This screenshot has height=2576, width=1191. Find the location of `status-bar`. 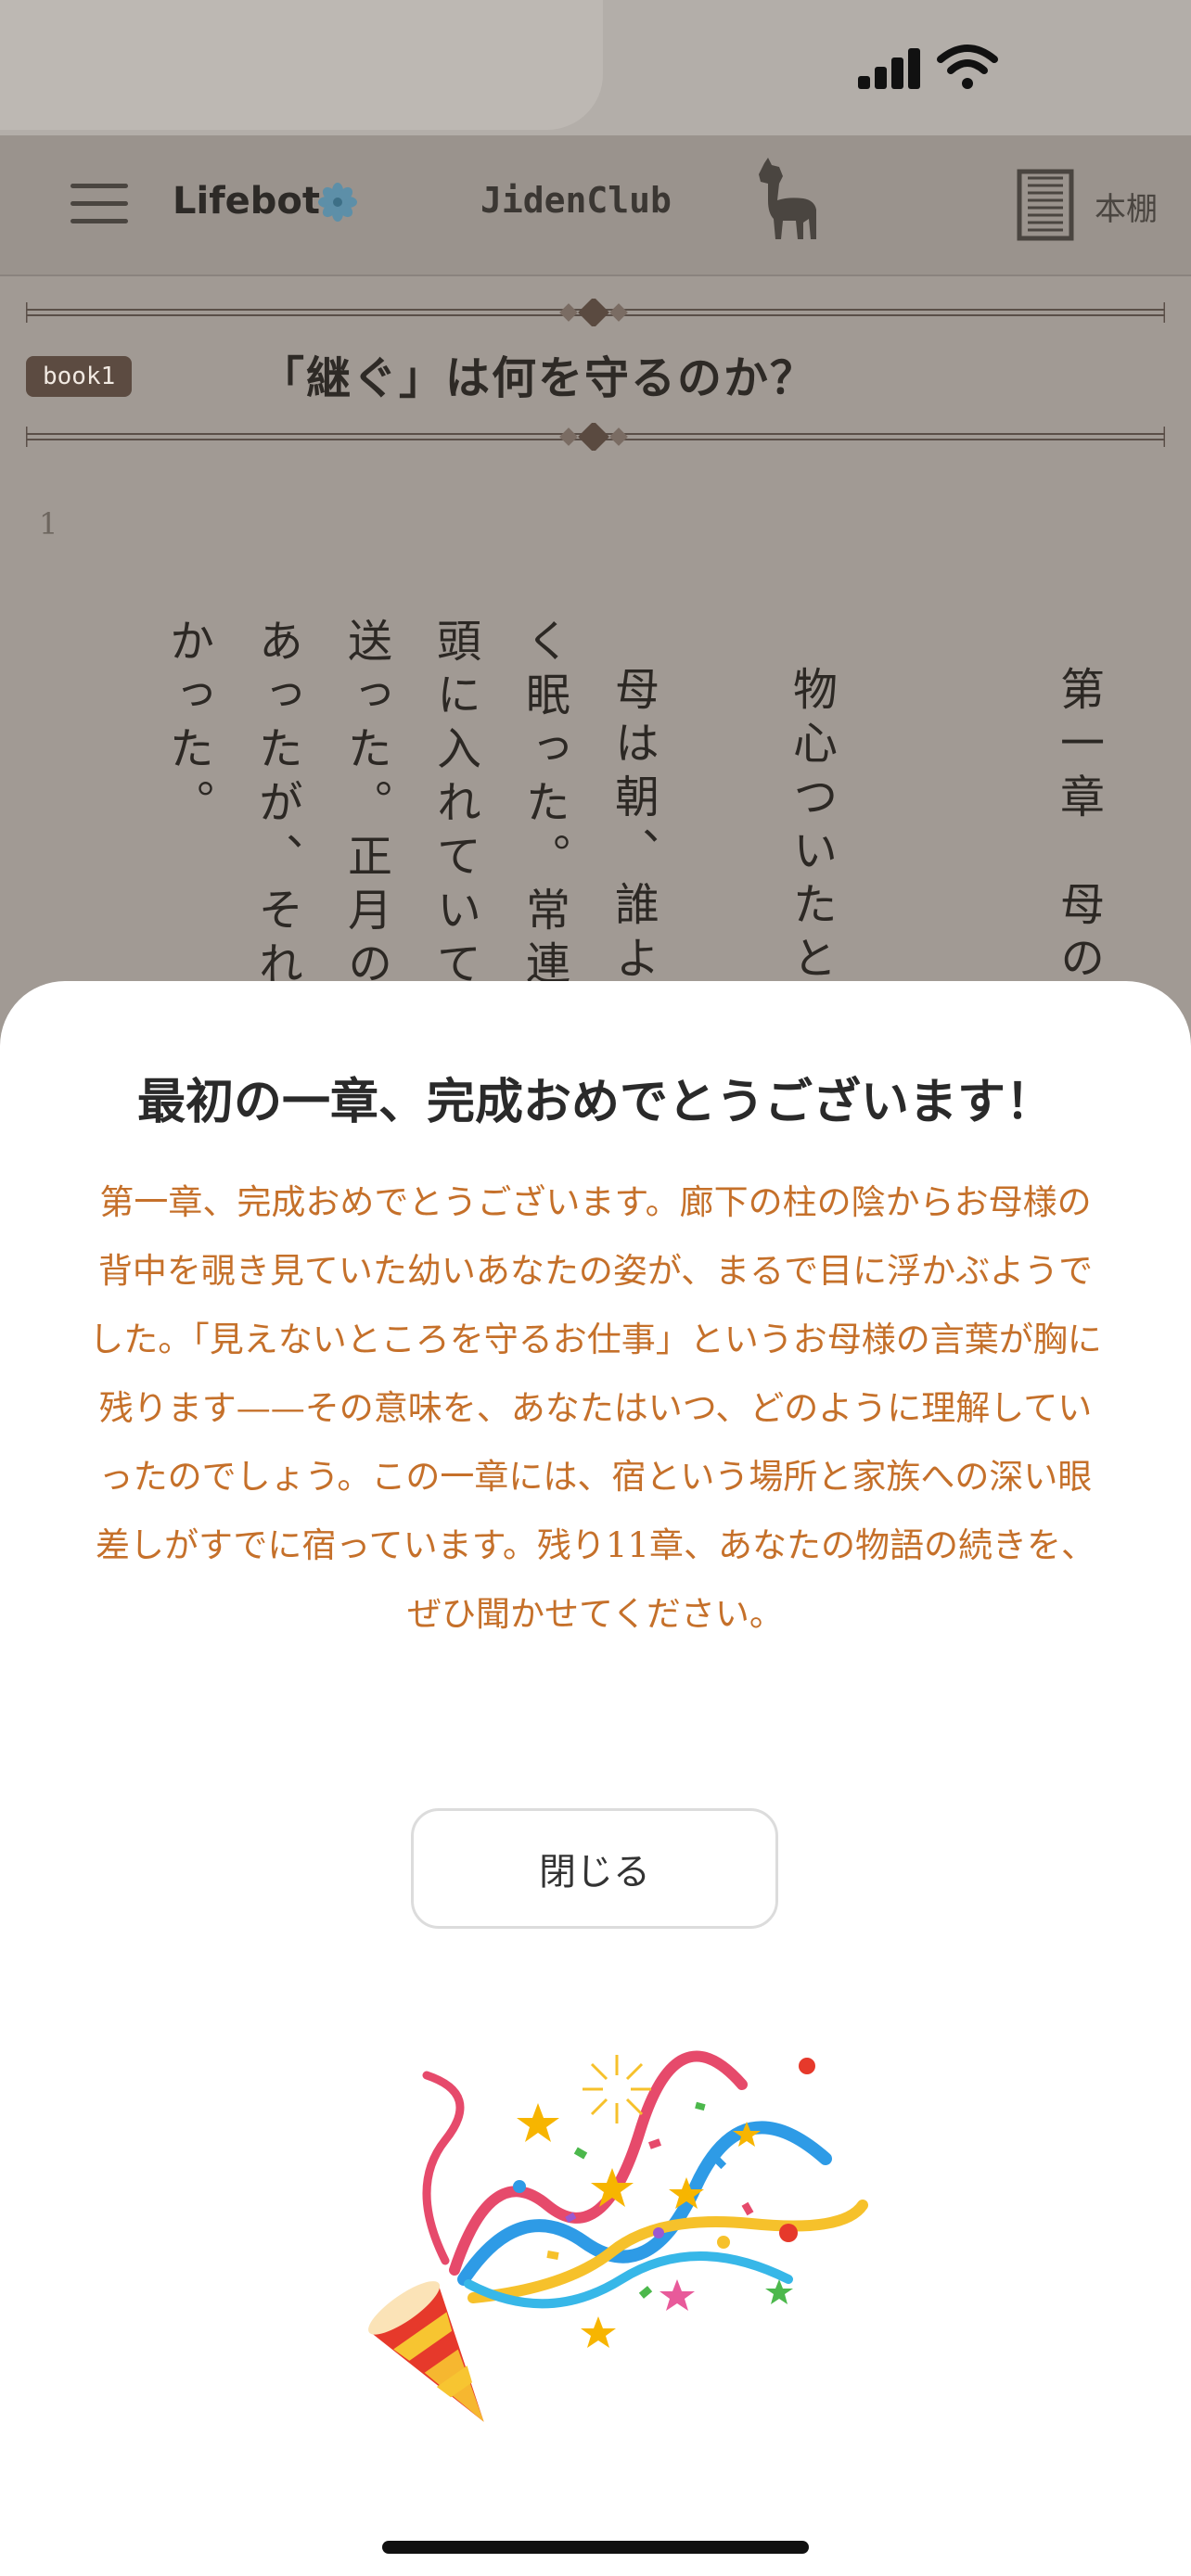

status-bar is located at coordinates (595, 67).